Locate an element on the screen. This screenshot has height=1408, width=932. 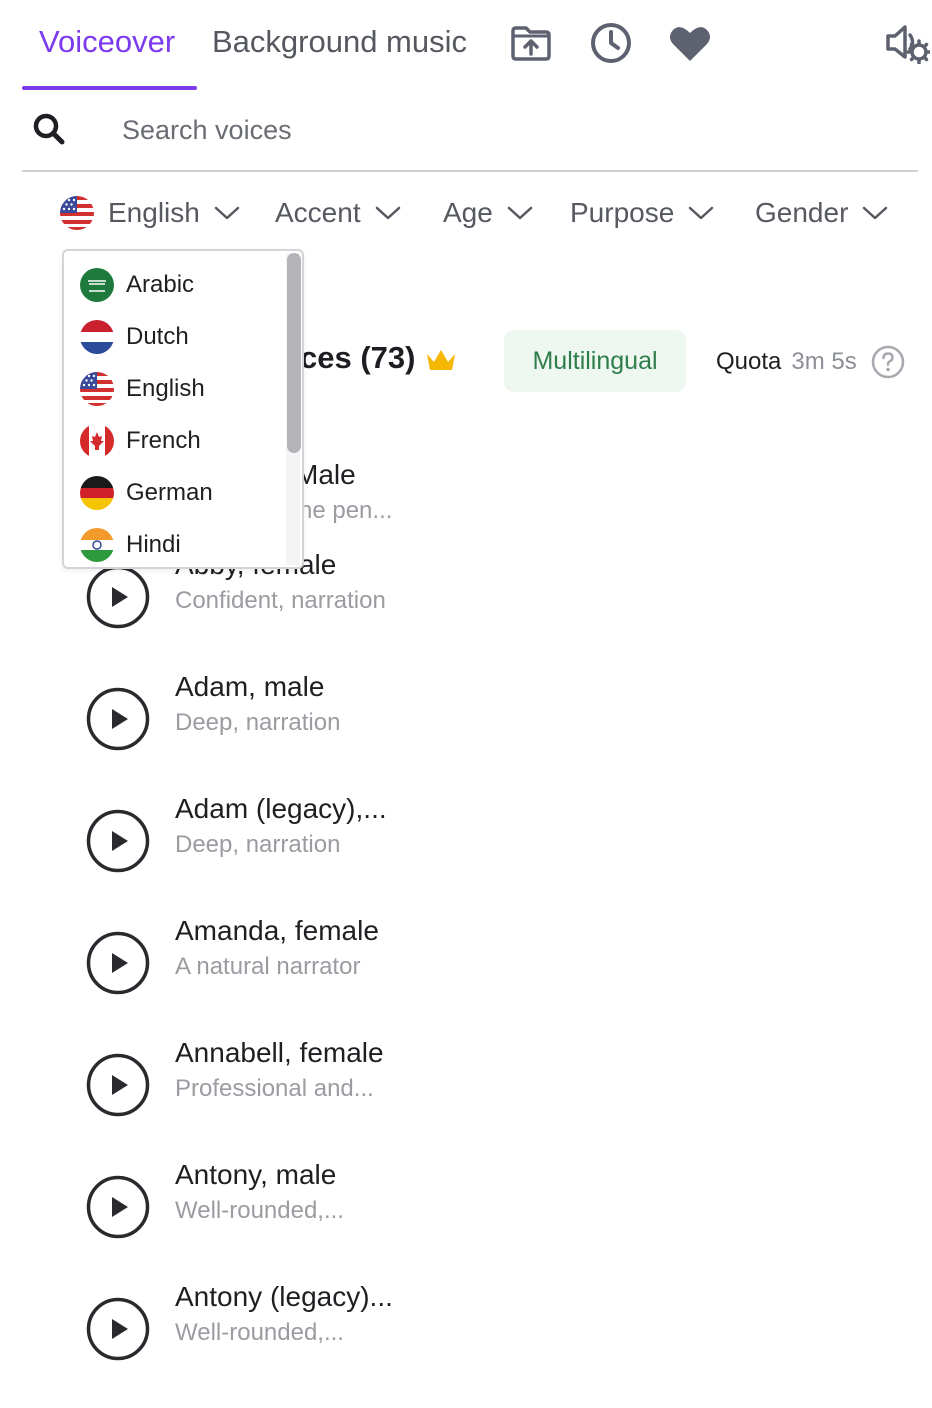
language-filter-label: English is located at coordinates (154, 212).